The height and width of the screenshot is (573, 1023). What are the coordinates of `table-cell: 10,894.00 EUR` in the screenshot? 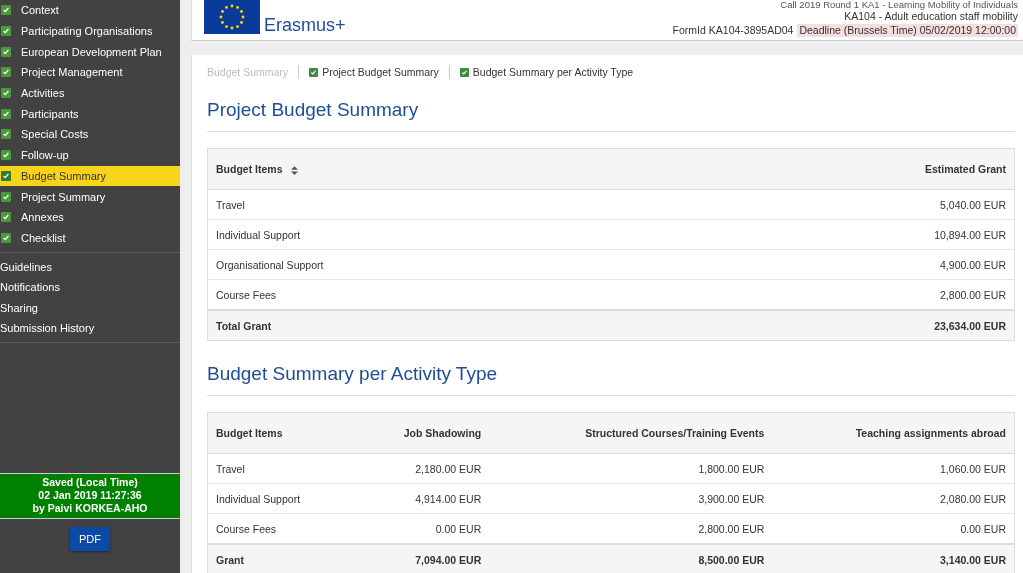 It's located at (836, 234).